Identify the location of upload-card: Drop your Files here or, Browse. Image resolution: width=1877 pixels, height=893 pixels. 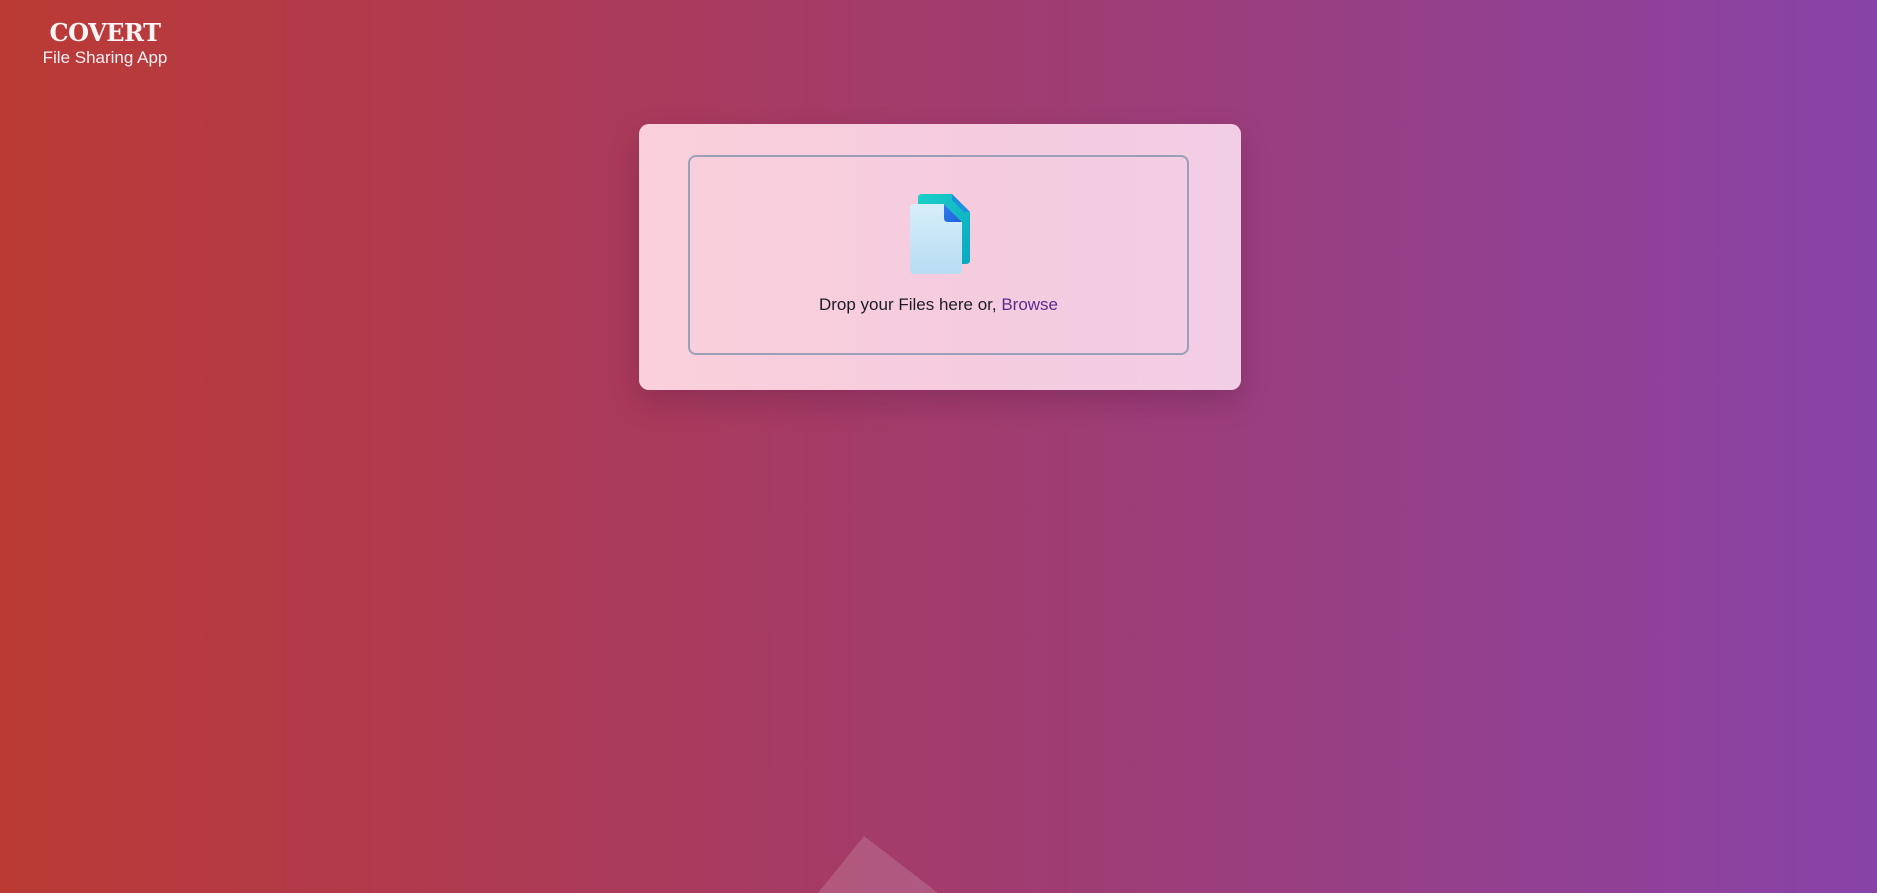
(940, 257).